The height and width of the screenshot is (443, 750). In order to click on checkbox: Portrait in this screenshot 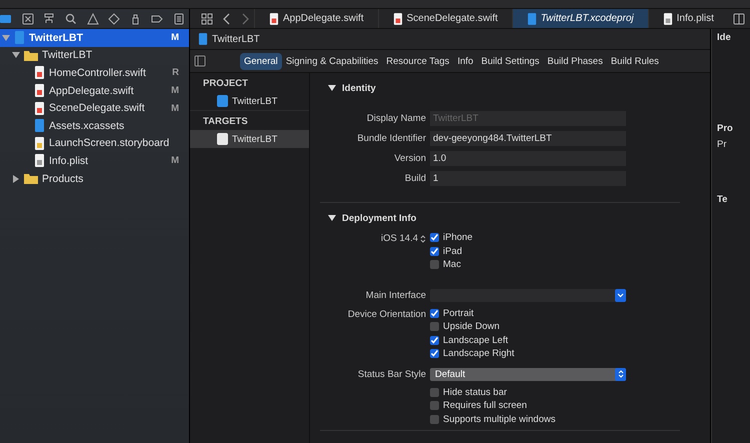, I will do `click(472, 313)`.